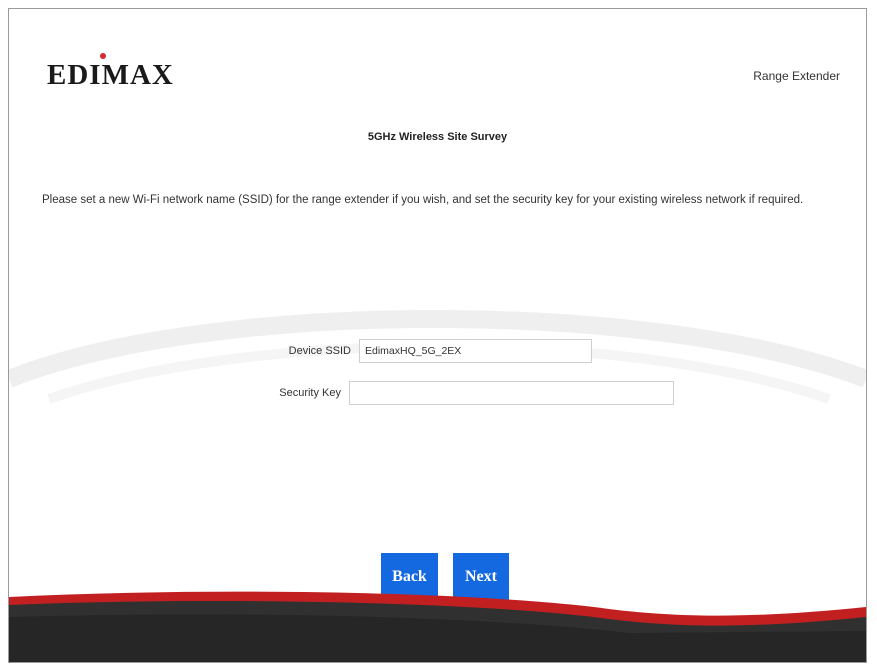  I want to click on security-key-label: Security Key, so click(310, 393).